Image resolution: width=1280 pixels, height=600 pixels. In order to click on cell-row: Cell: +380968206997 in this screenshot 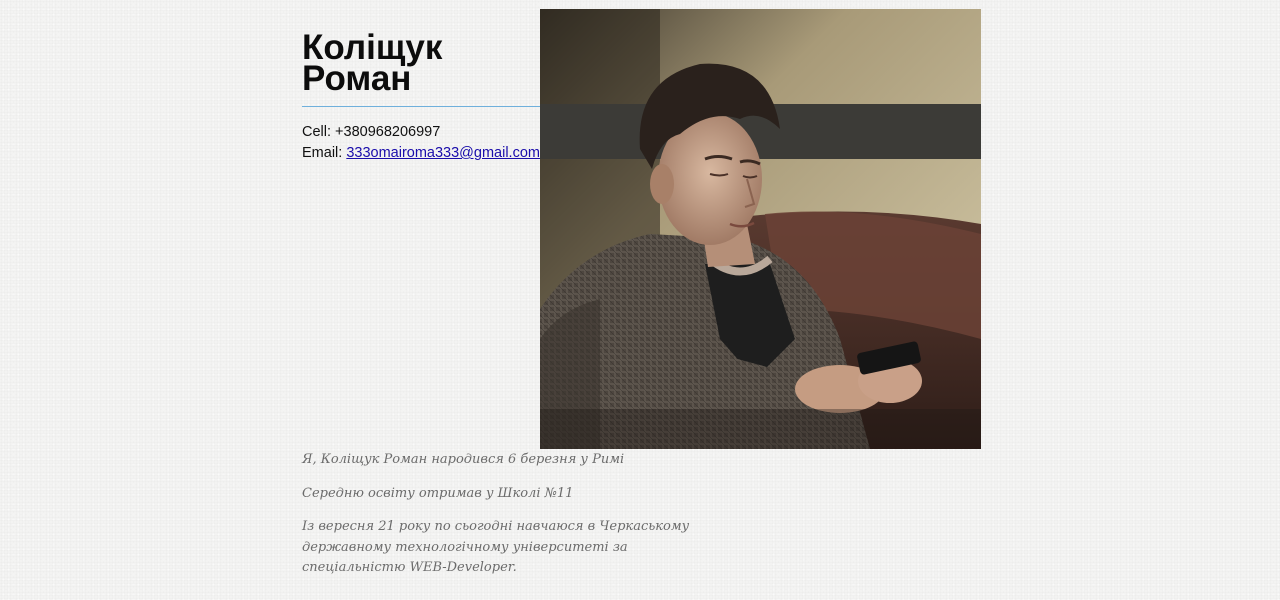, I will do `click(421, 132)`.